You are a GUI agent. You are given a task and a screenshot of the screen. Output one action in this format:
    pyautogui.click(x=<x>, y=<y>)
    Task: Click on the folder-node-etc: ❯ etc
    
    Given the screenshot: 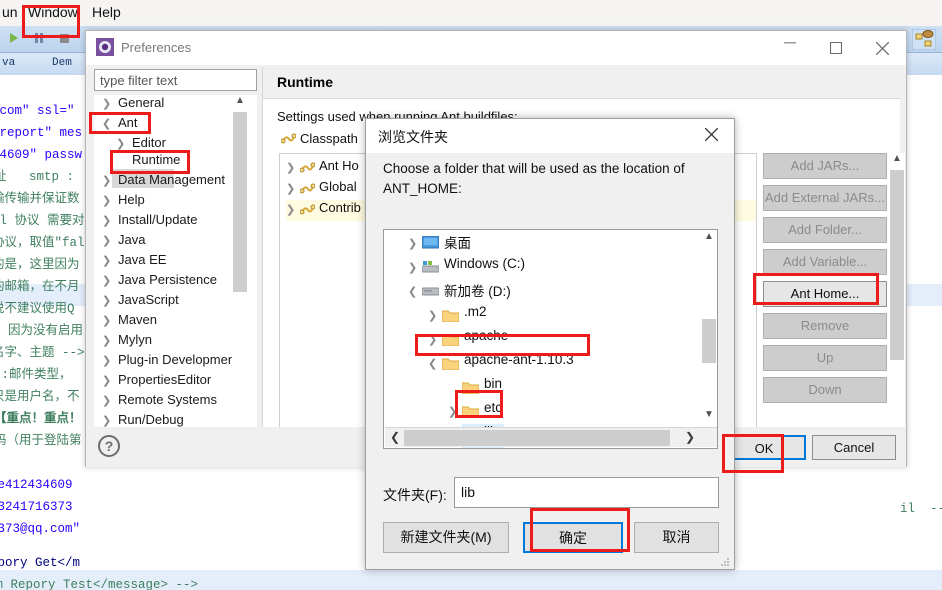 What is the action you would take?
    pyautogui.click(x=475, y=412)
    